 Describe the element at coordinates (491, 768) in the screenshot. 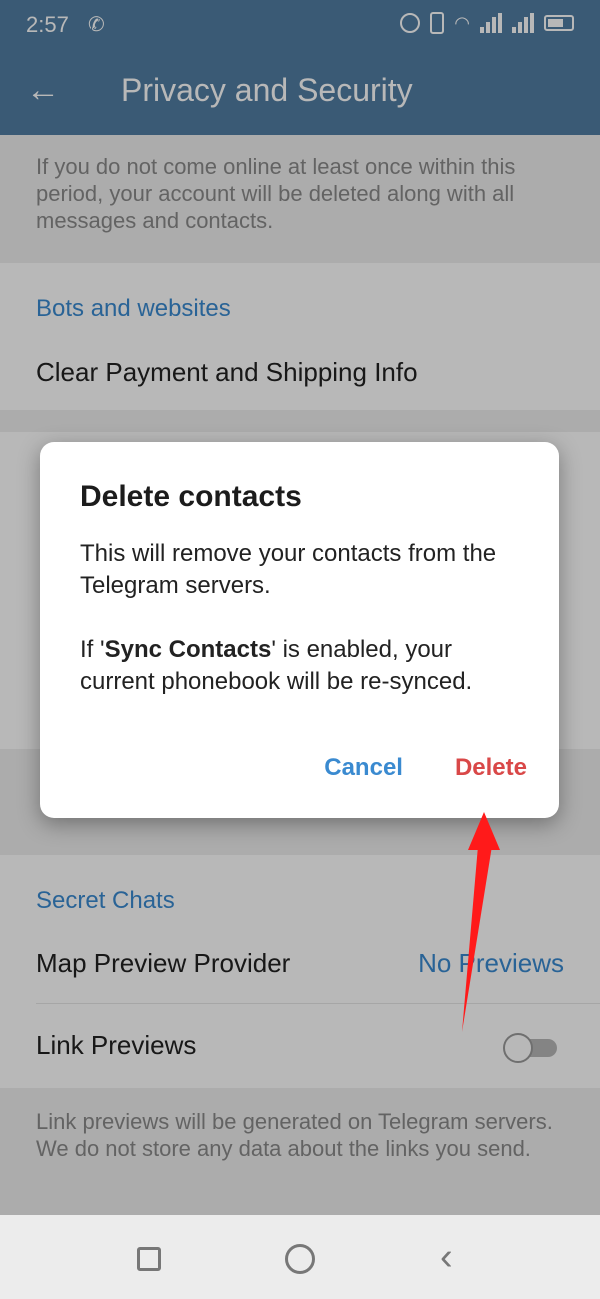

I see `delete-button: Delete` at that location.